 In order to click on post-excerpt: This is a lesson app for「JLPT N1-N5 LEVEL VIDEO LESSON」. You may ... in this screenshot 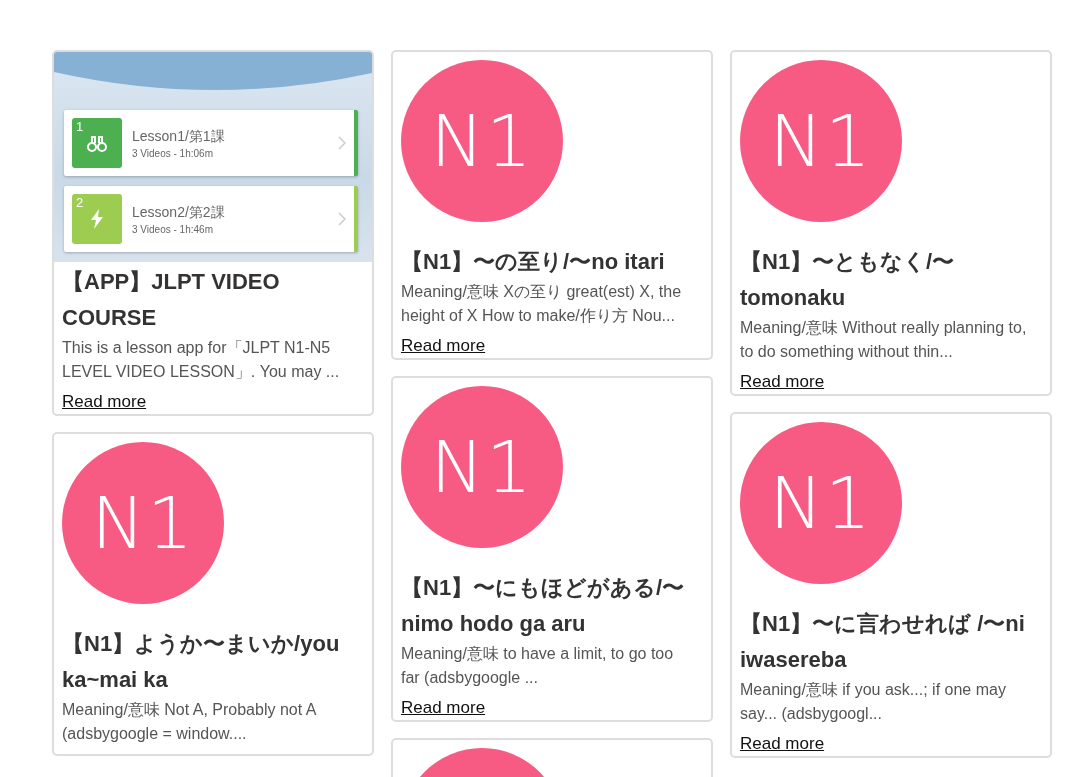, I will do `click(201, 360)`.